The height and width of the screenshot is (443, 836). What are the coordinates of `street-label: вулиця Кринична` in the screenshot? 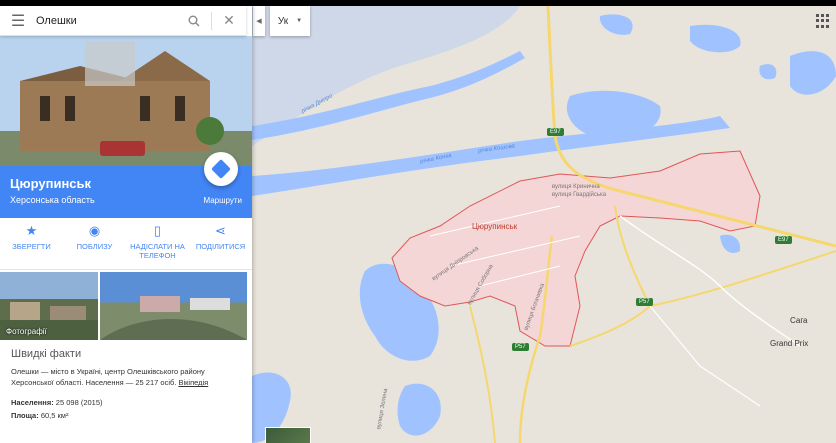 It's located at (576, 187).